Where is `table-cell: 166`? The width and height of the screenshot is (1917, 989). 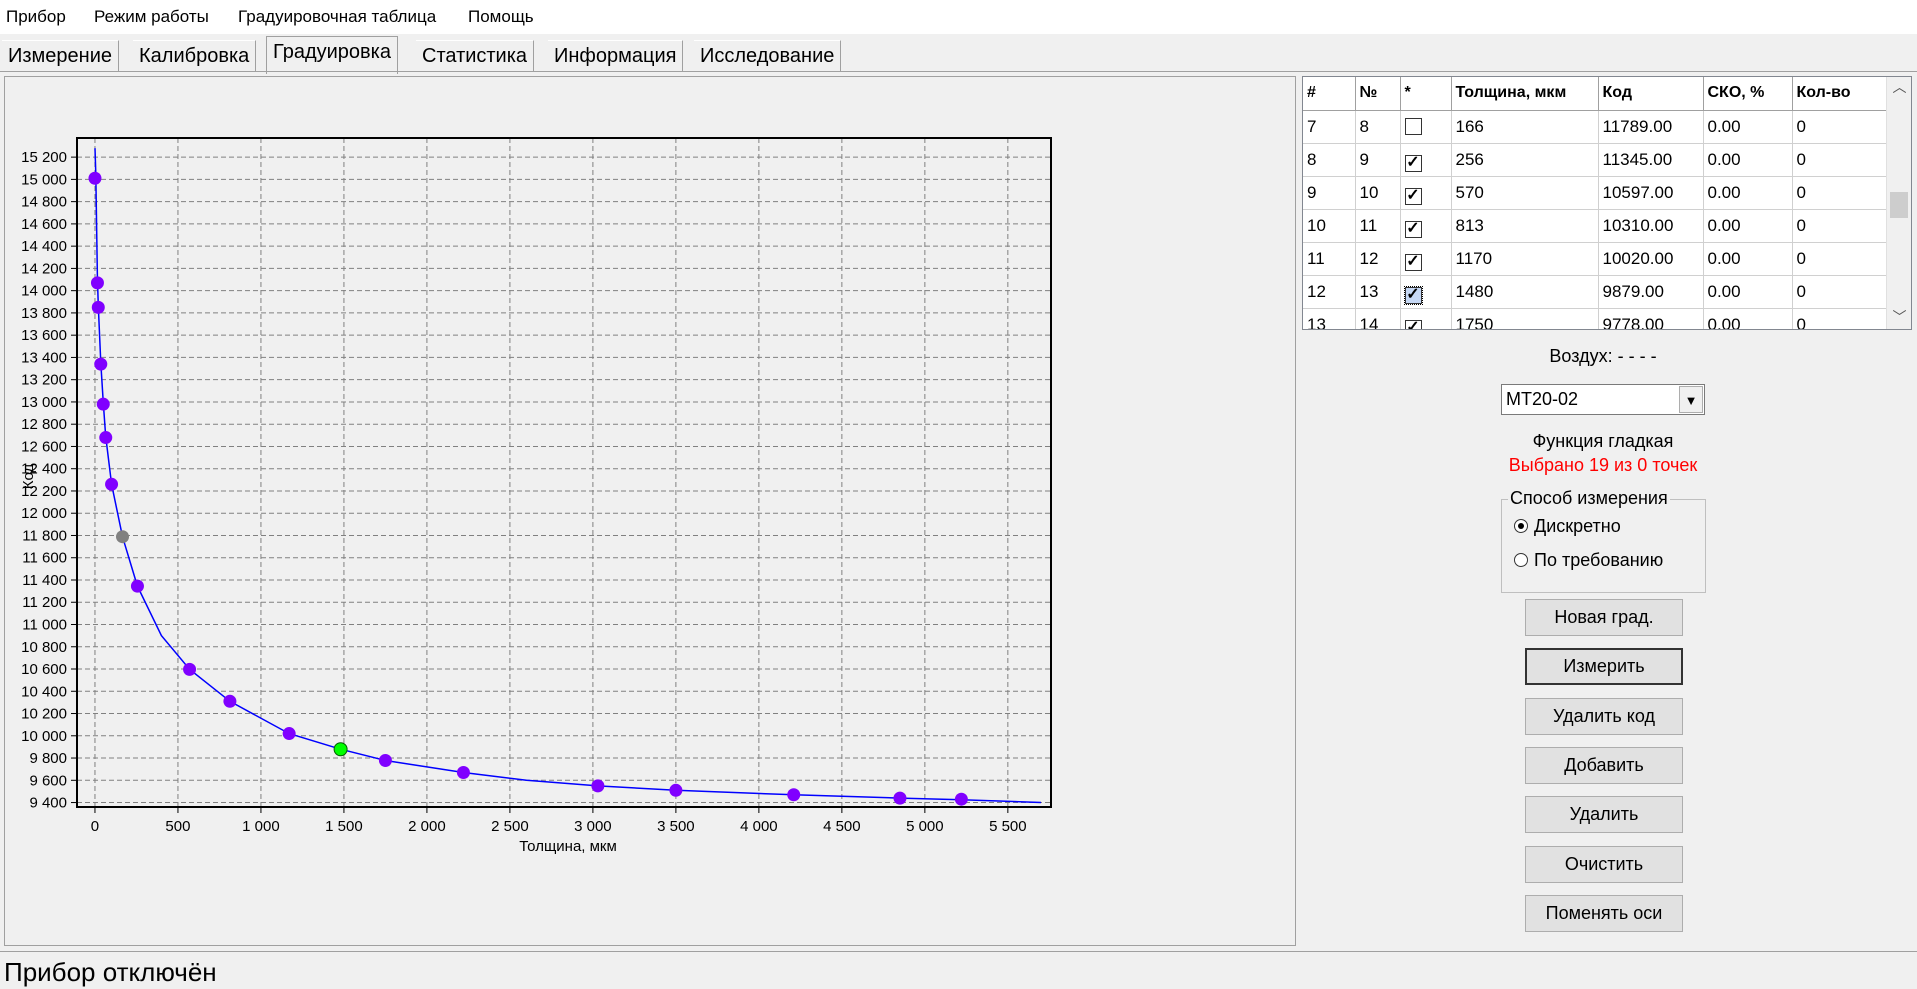
table-cell: 166 is located at coordinates (1525, 127).